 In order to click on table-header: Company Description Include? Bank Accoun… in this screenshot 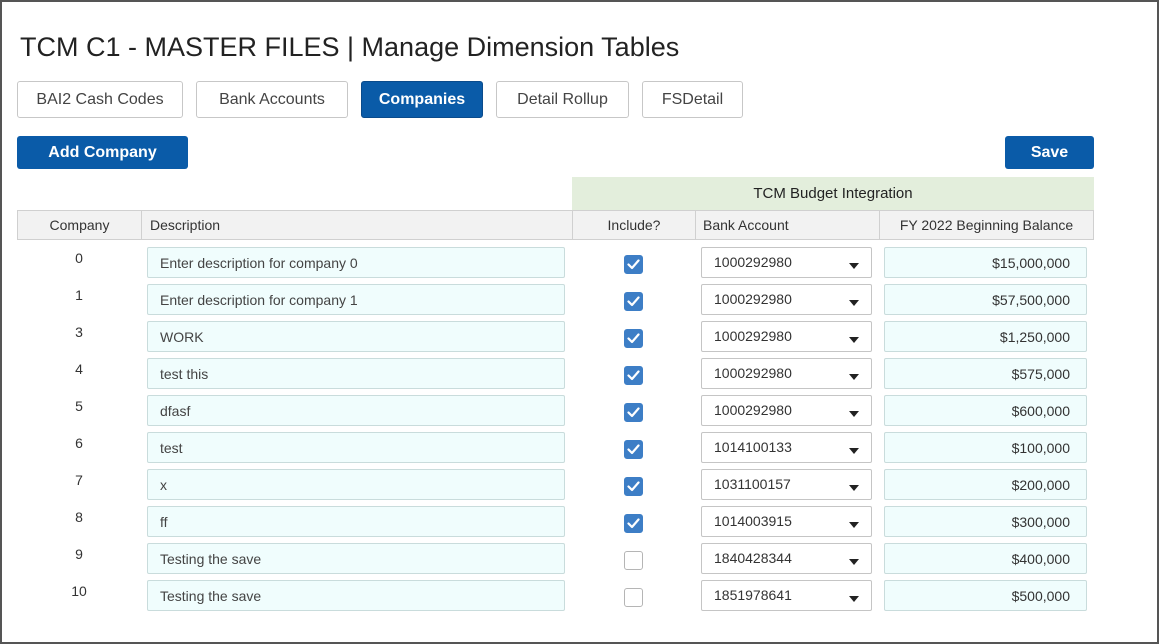, I will do `click(555, 225)`.